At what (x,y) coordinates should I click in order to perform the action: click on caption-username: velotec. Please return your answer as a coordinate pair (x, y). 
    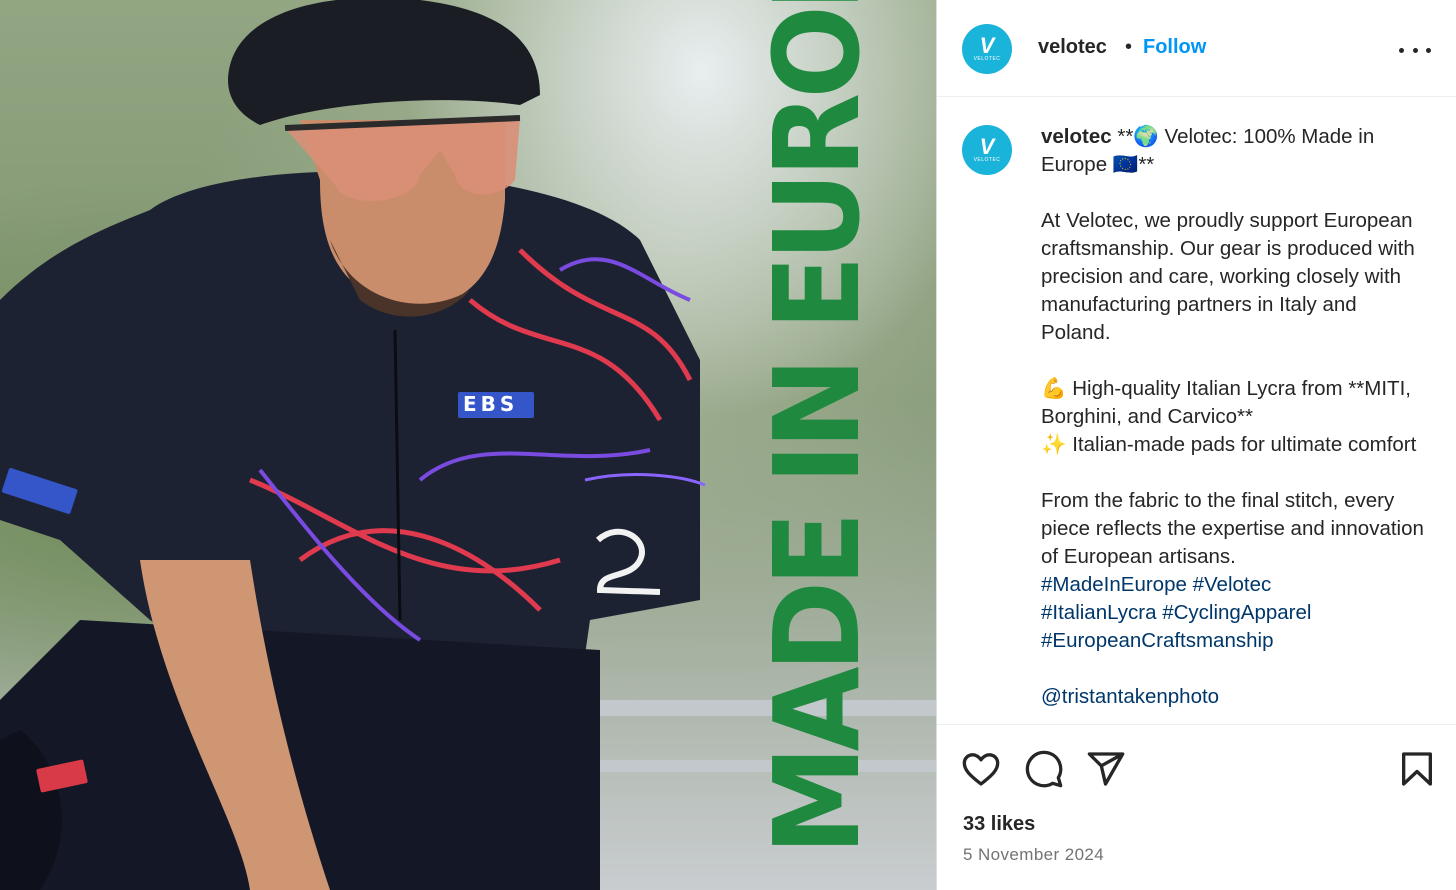
    Looking at the image, I should click on (1076, 136).